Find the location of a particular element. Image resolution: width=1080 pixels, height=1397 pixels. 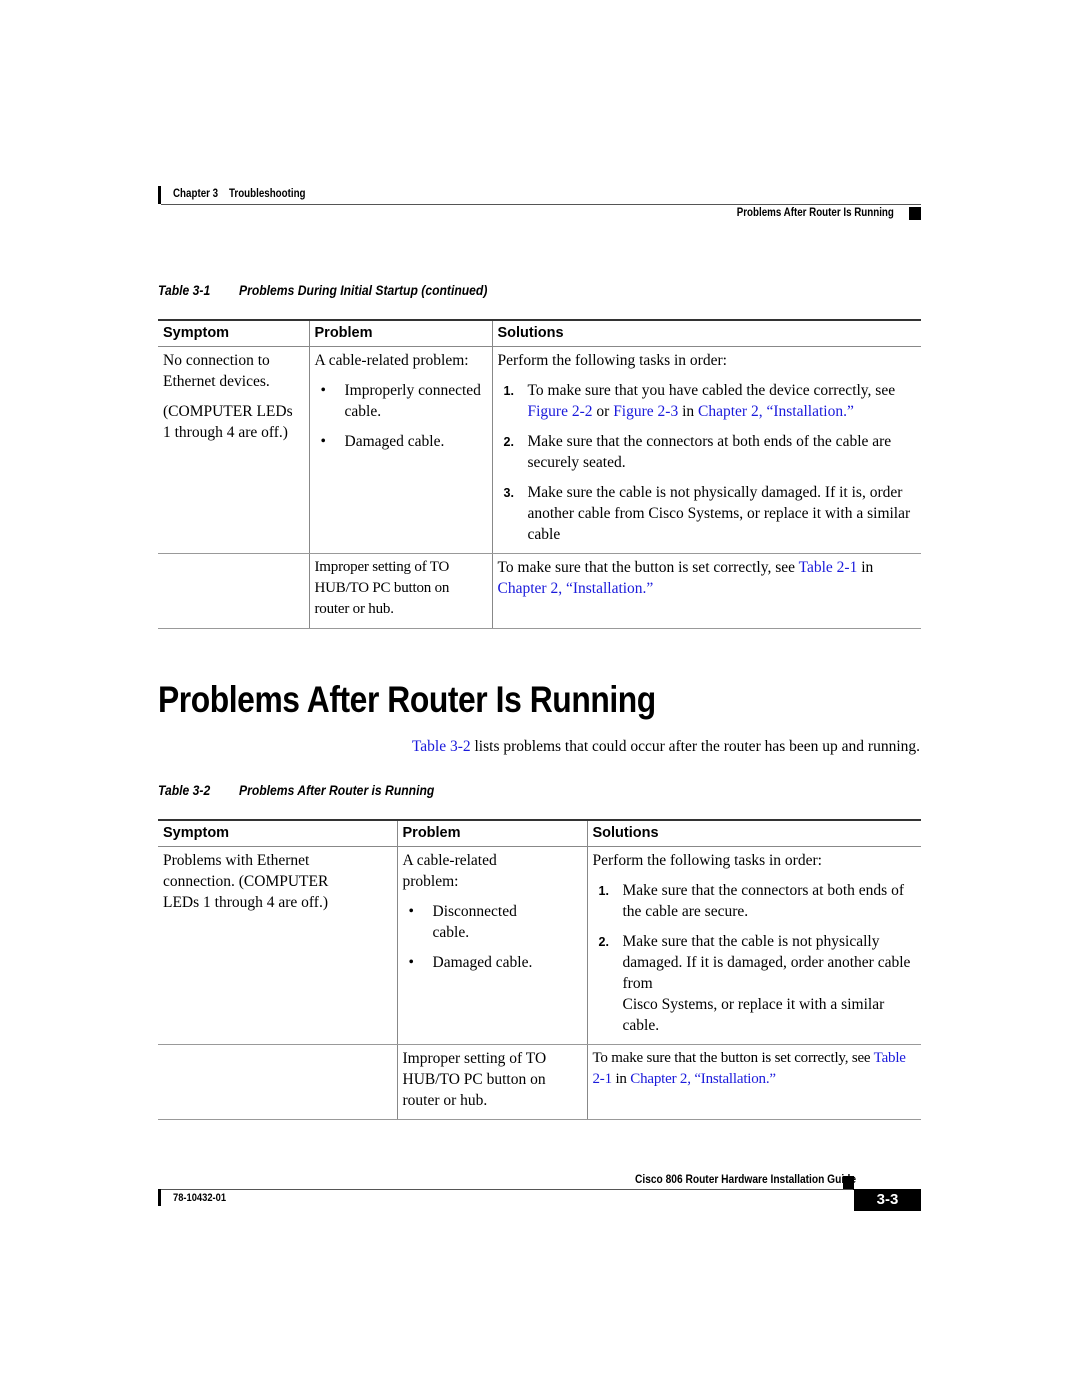

header-rule is located at coordinates (541, 204).